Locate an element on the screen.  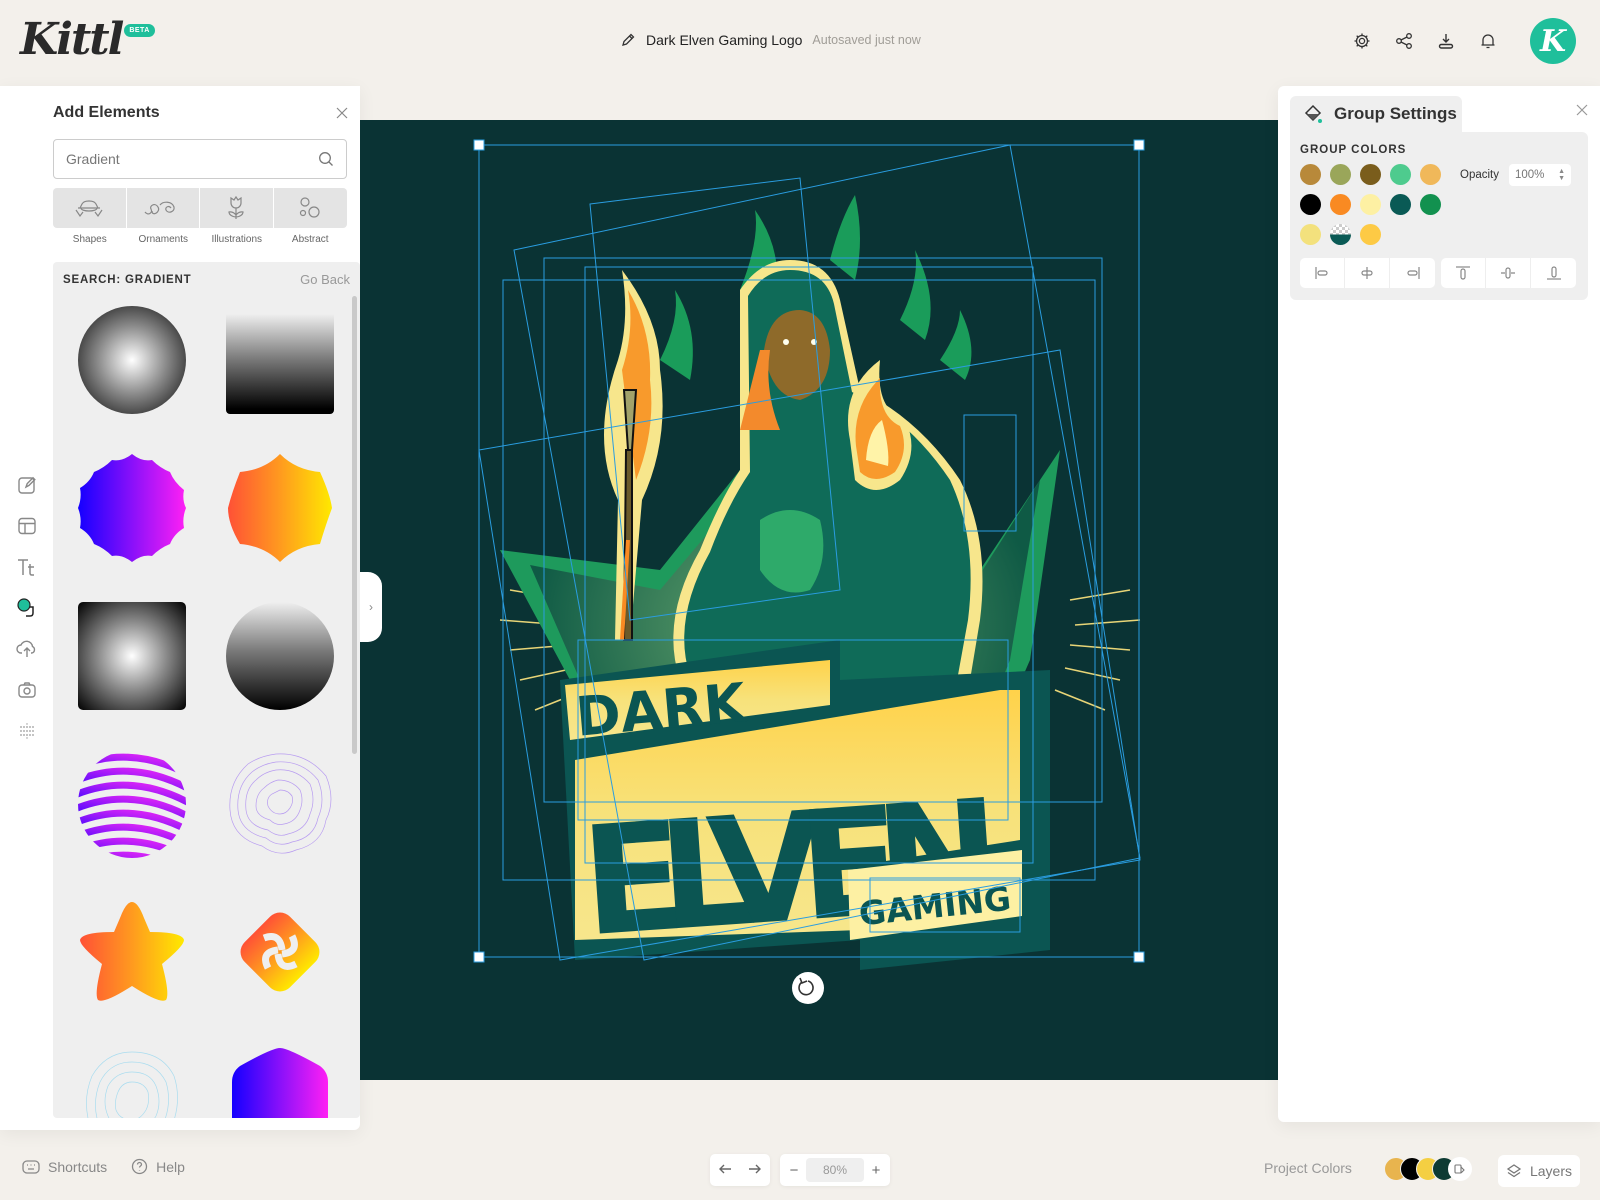
stepper-icon: ▲ ▼ is located at coordinates (1561, 175).